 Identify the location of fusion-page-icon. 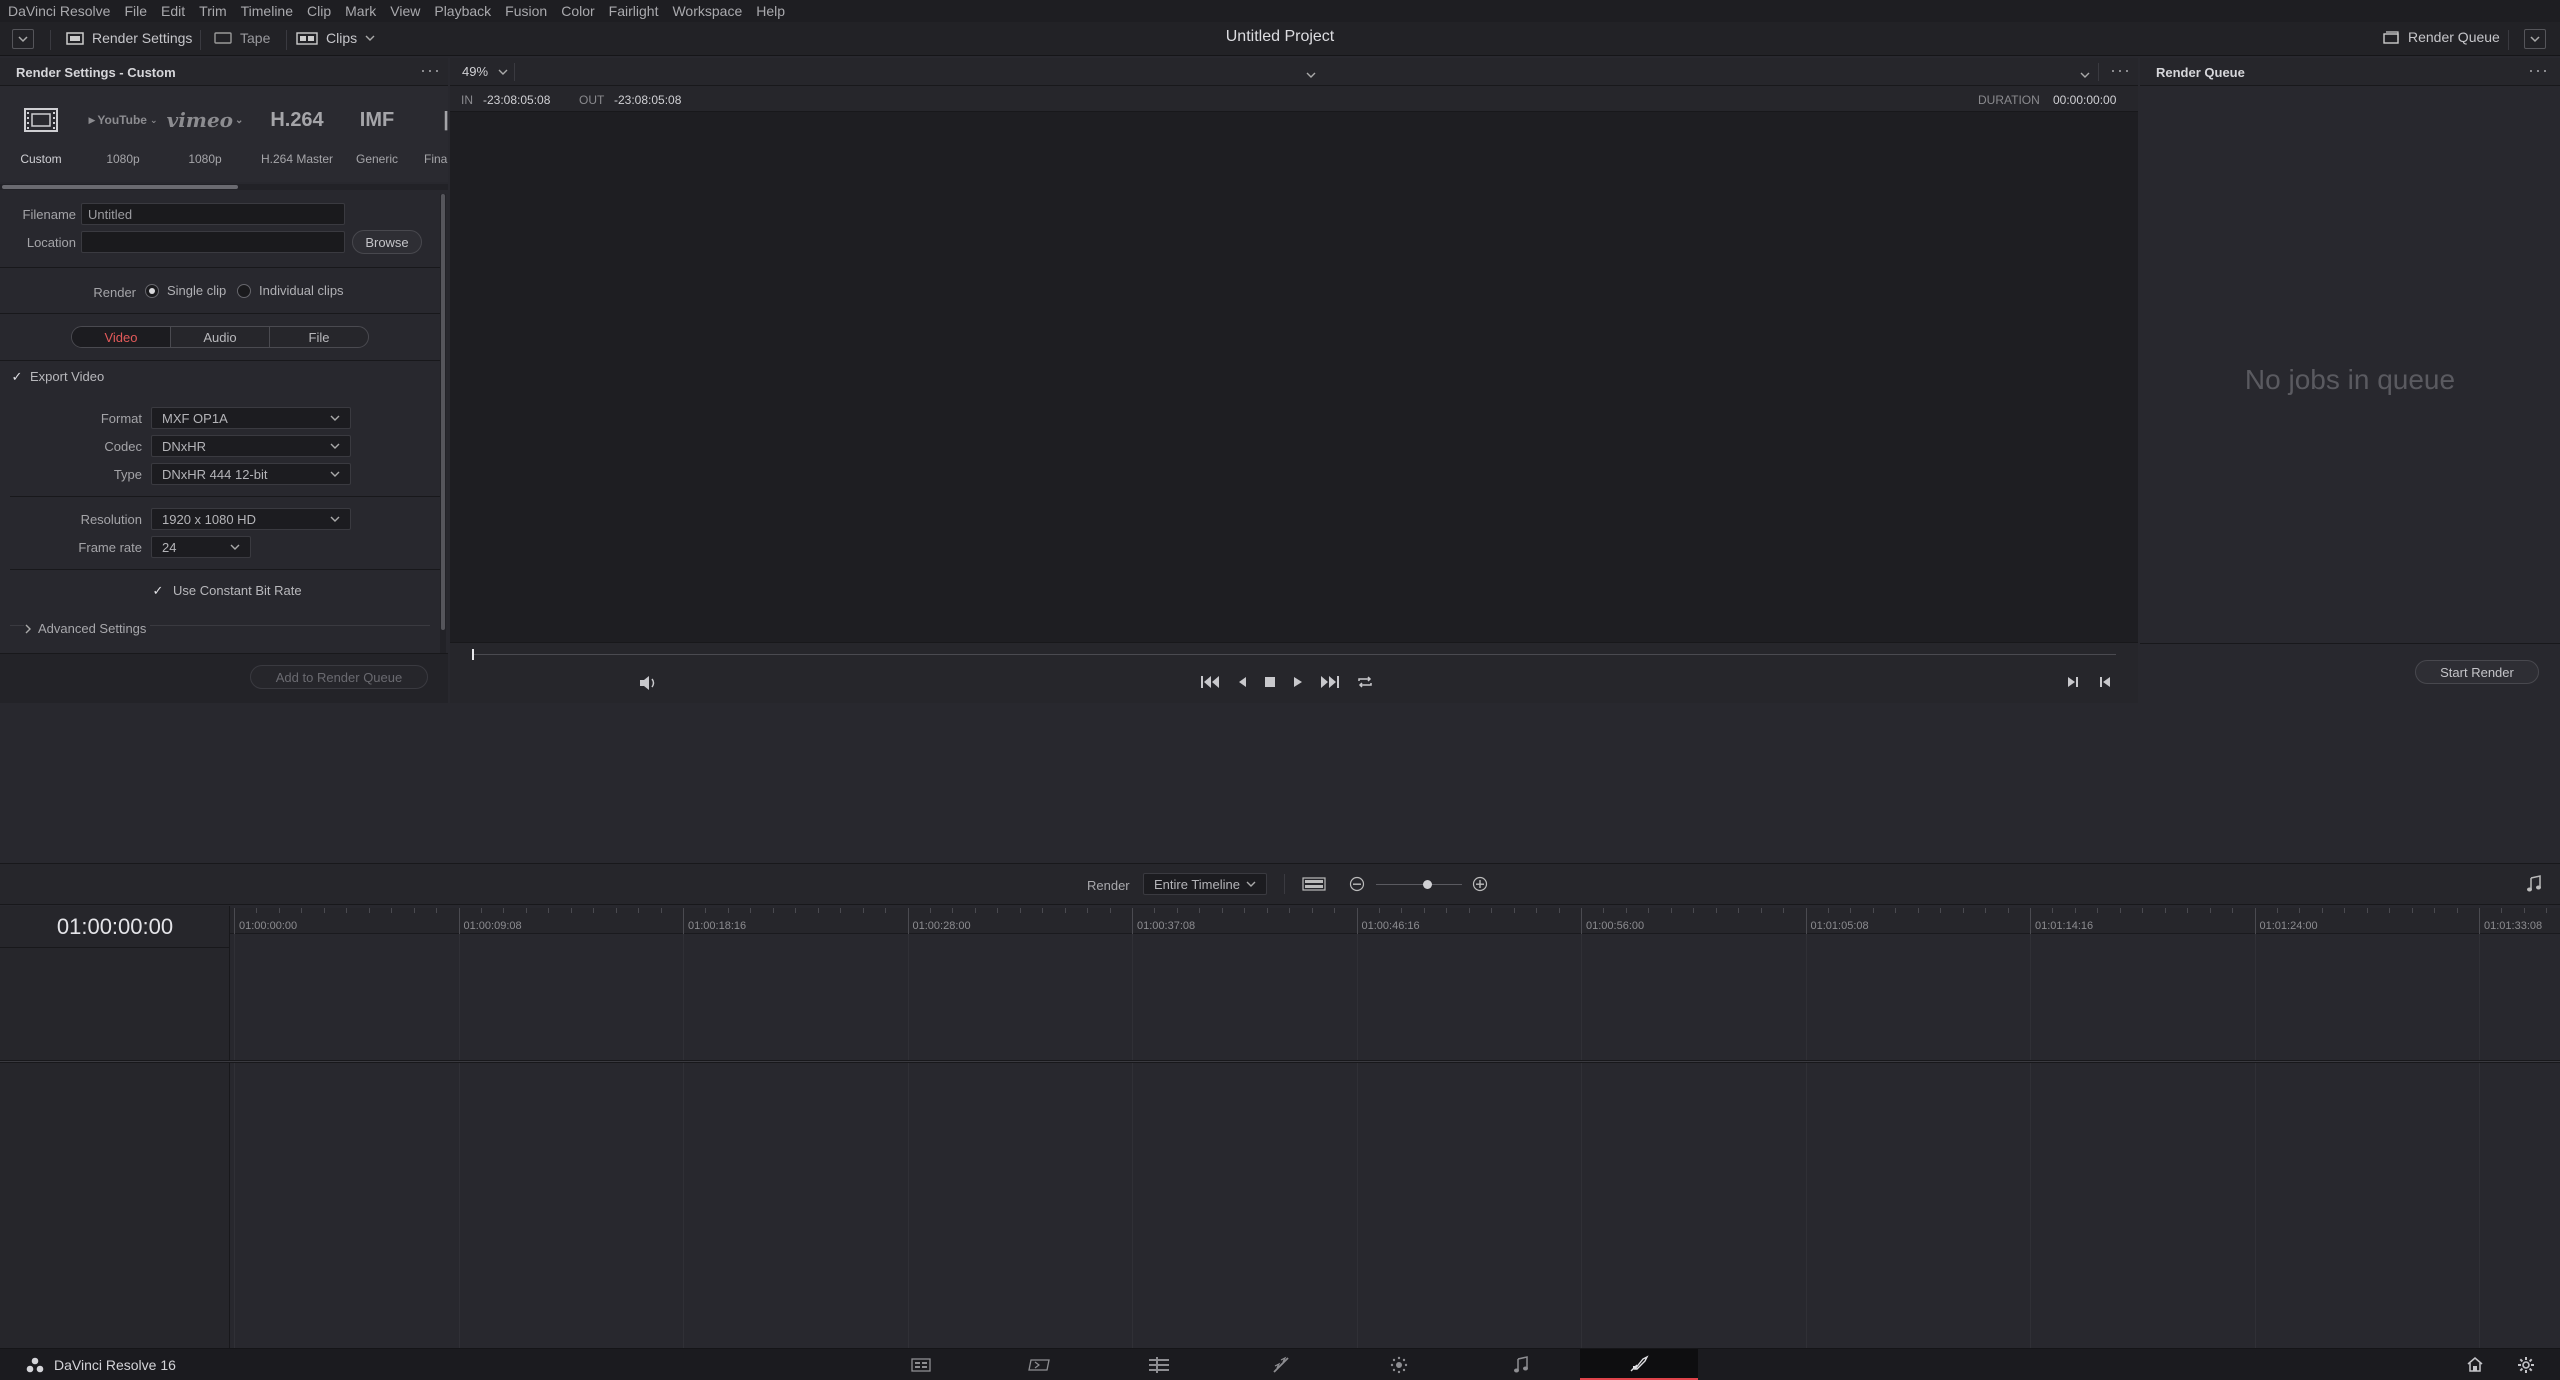
(1281, 1364).